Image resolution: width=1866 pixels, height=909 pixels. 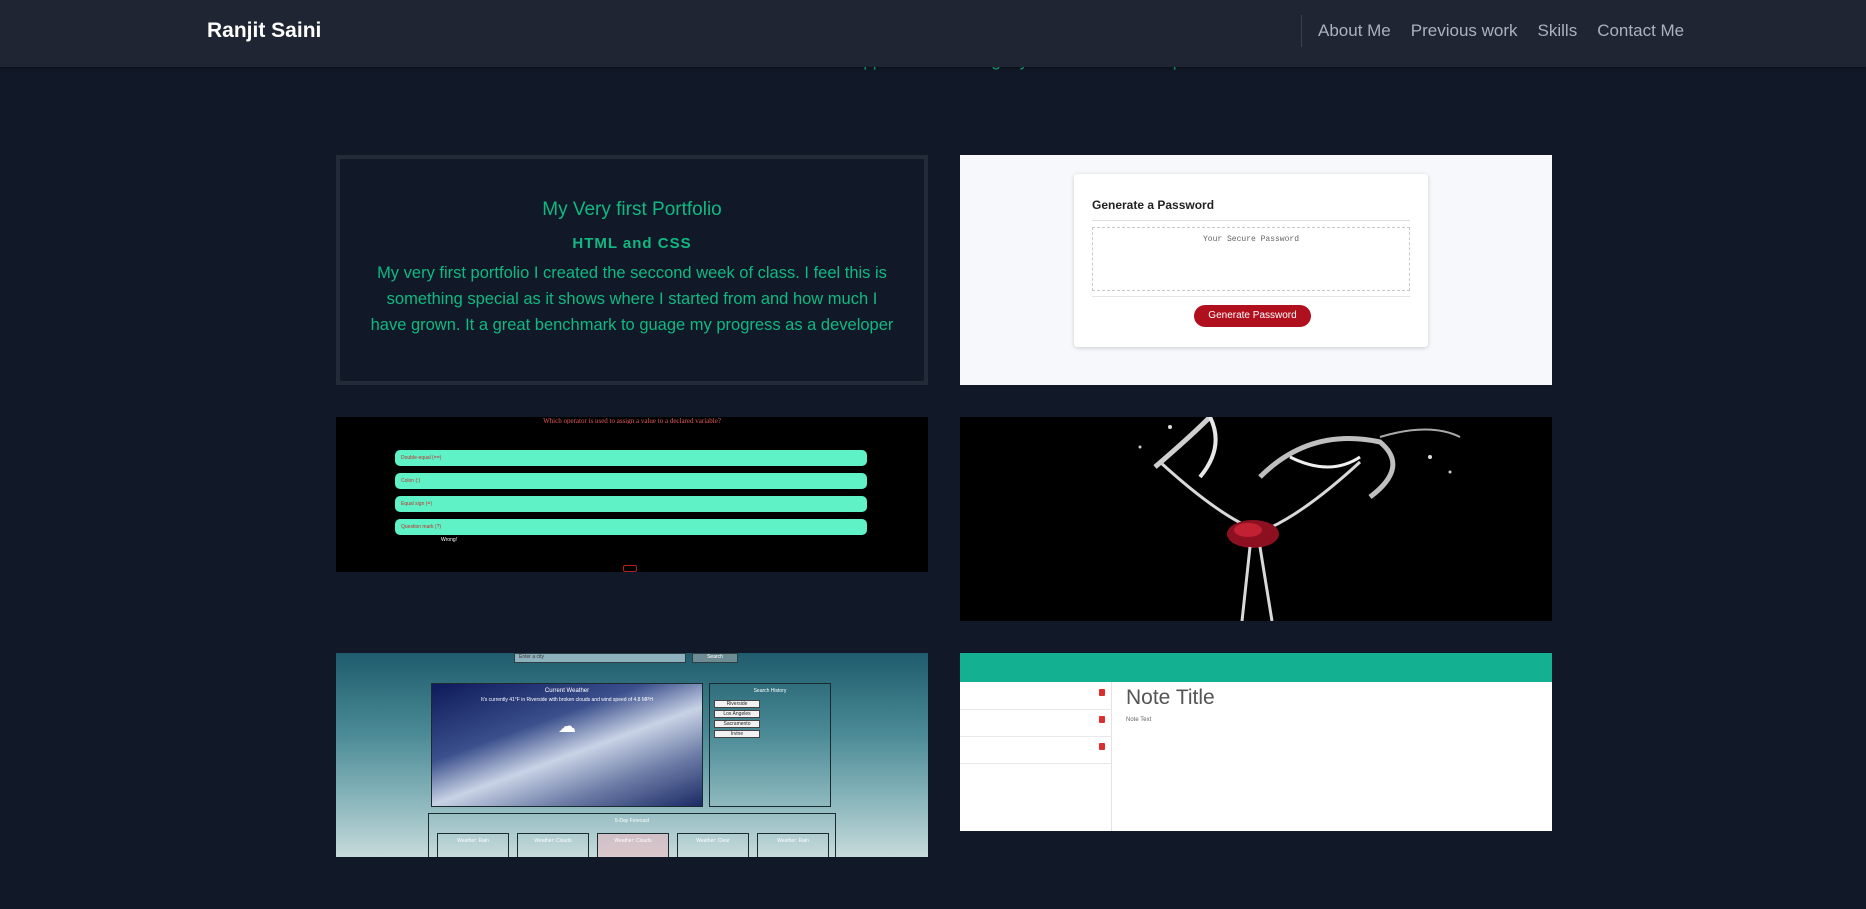 I want to click on forecast-day: Weather: Clear, so click(x=713, y=845).